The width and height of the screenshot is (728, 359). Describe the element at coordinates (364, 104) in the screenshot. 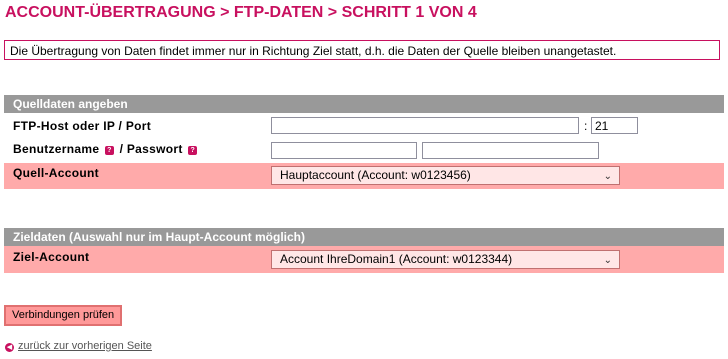

I see `source-section-header: Quelldaten angeben` at that location.